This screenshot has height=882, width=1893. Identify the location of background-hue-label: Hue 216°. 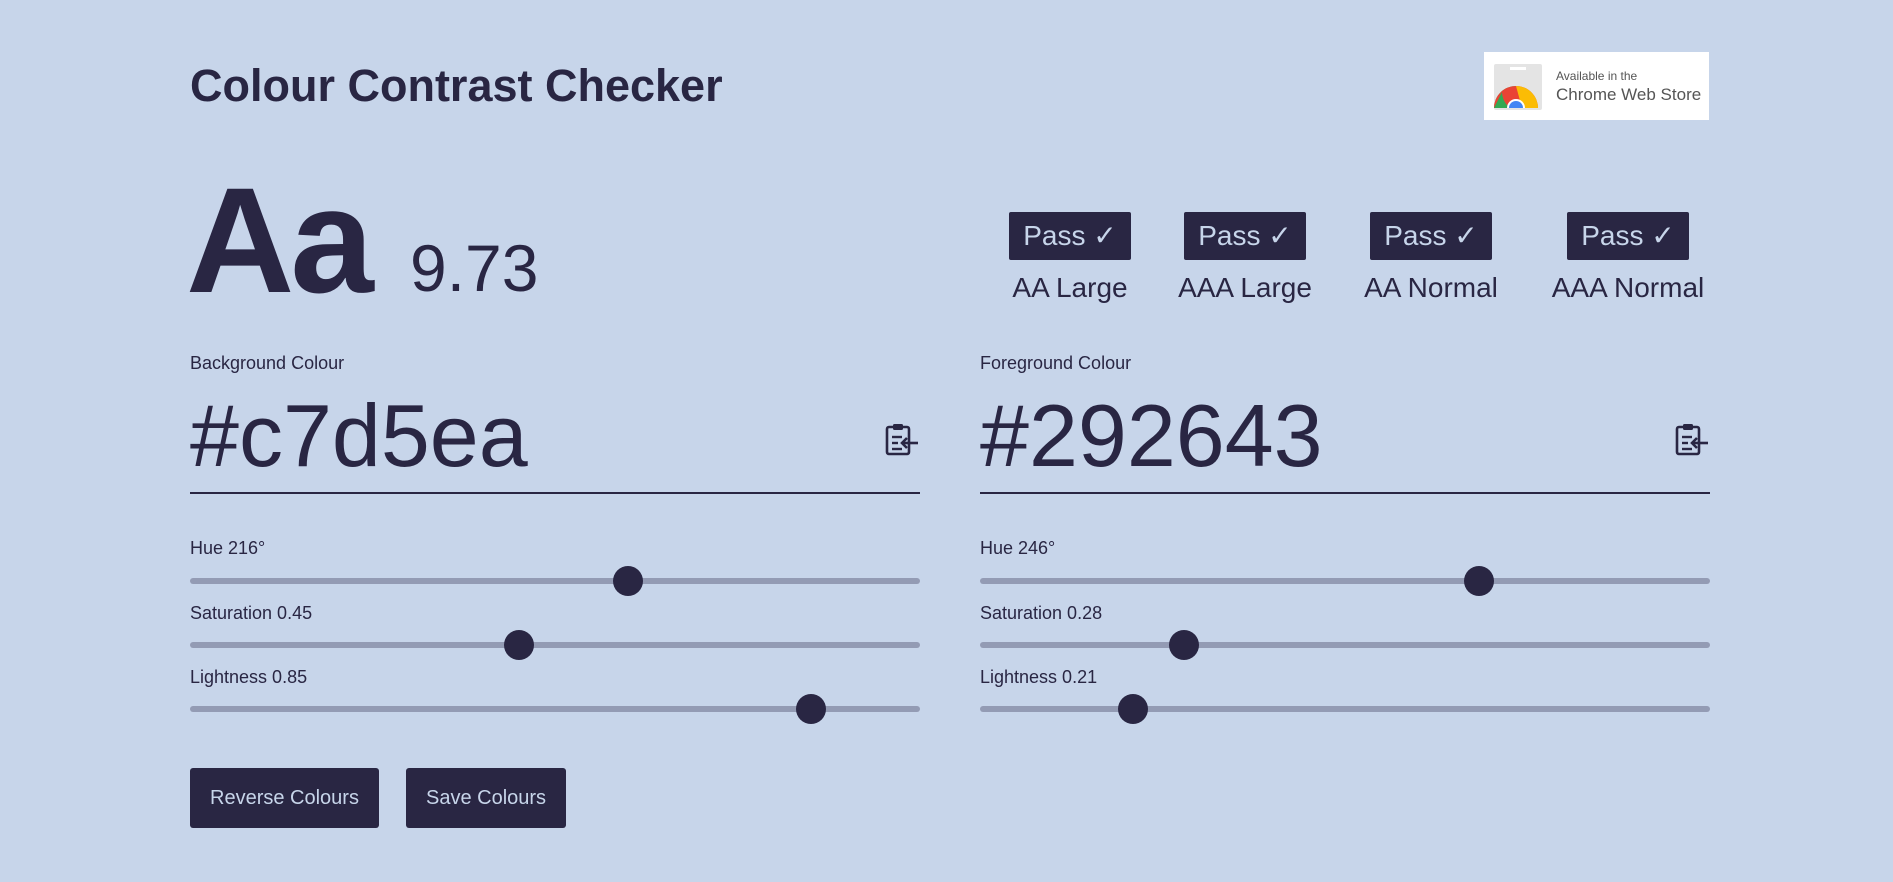
(228, 548).